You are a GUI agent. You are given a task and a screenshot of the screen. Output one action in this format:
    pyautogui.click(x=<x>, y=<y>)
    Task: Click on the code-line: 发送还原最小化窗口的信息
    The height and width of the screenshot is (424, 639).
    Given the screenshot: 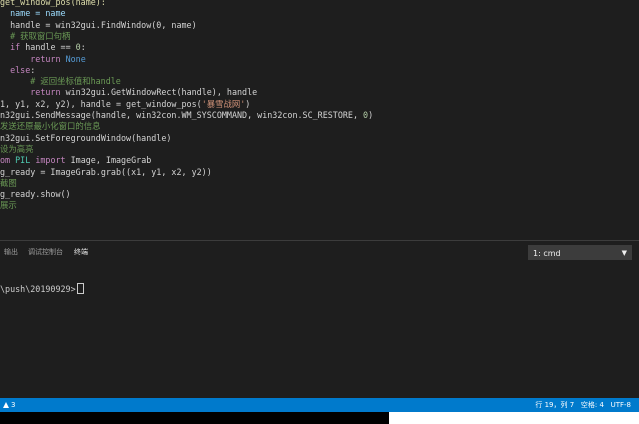 What is the action you would take?
    pyautogui.click(x=50, y=126)
    